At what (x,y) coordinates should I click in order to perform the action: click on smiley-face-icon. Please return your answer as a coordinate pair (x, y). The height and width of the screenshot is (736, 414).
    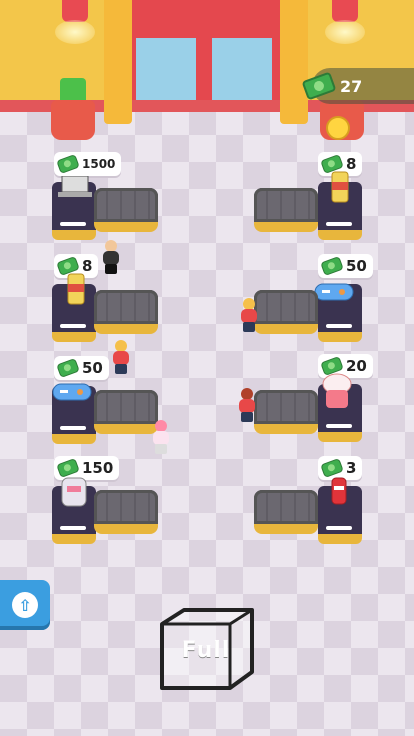
    Looking at the image, I should click on (338, 128).